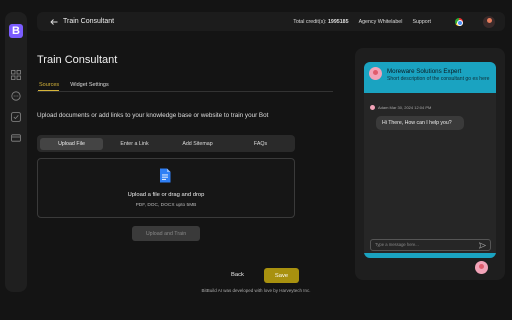 The width and height of the screenshot is (512, 320). I want to click on tab-sources: Sources, so click(49, 85).